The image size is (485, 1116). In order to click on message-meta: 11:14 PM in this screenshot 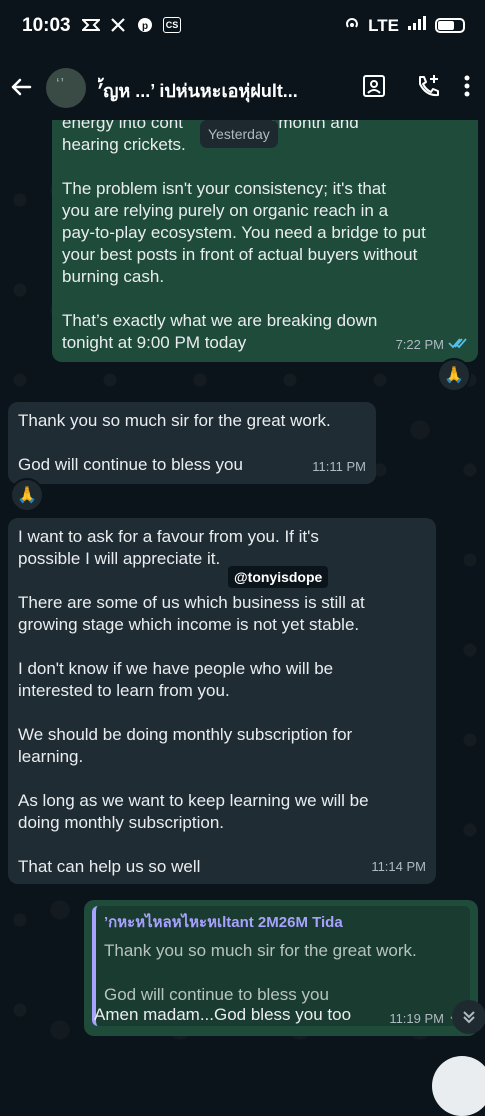, I will do `click(398, 867)`.